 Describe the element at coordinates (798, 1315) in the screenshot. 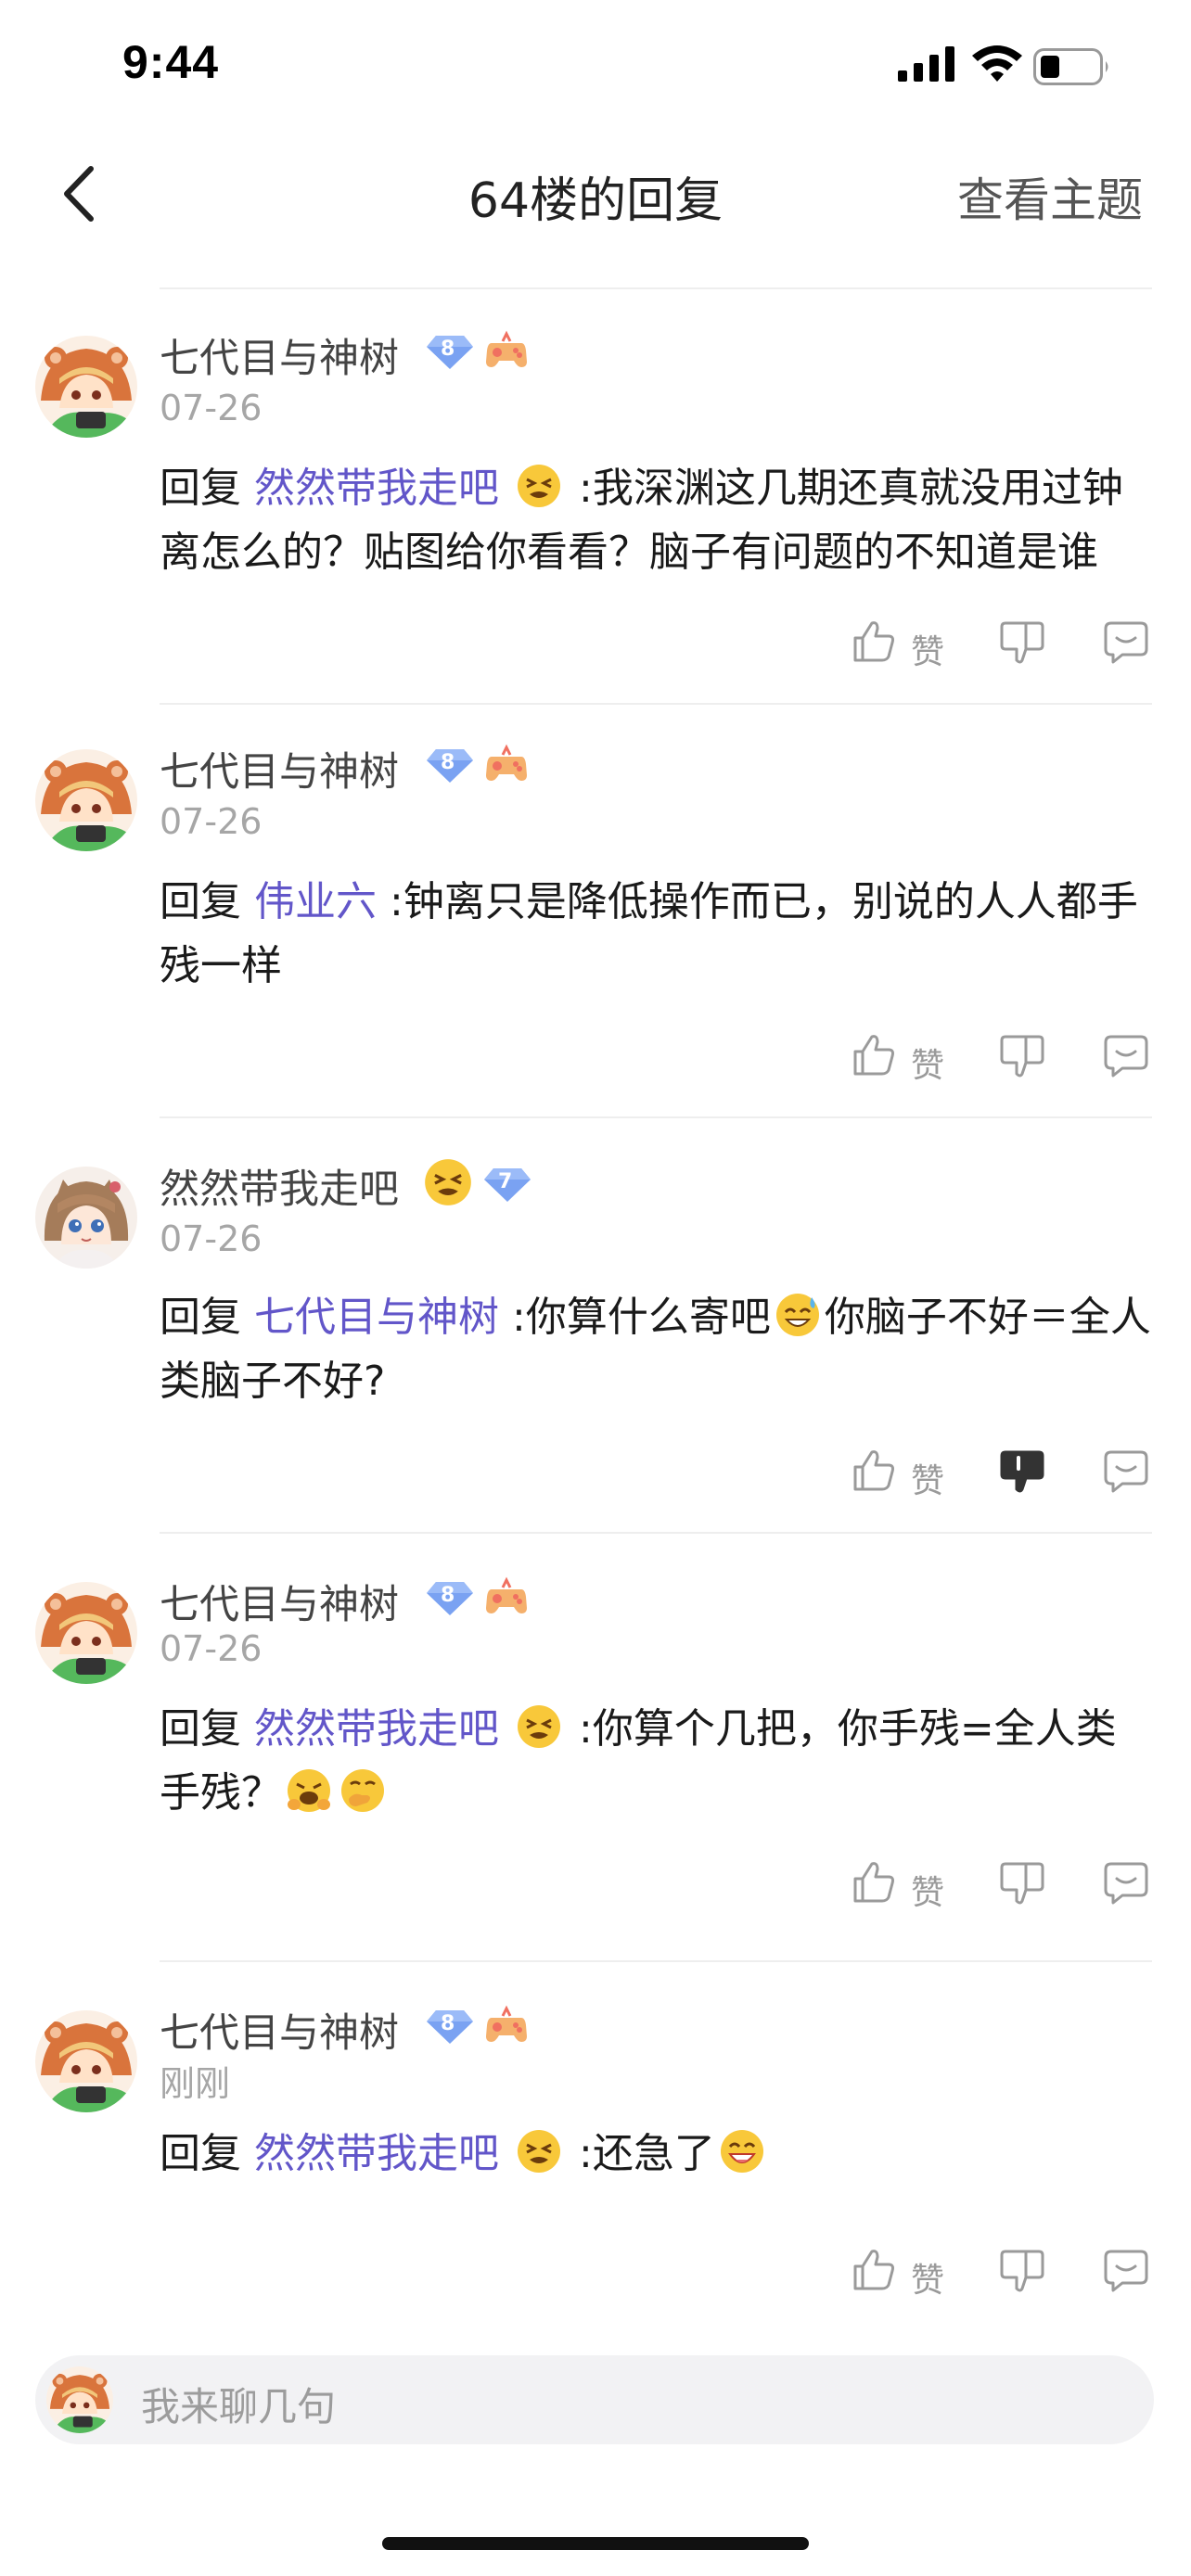

I see `sweat-smile-emoji-icon` at that location.